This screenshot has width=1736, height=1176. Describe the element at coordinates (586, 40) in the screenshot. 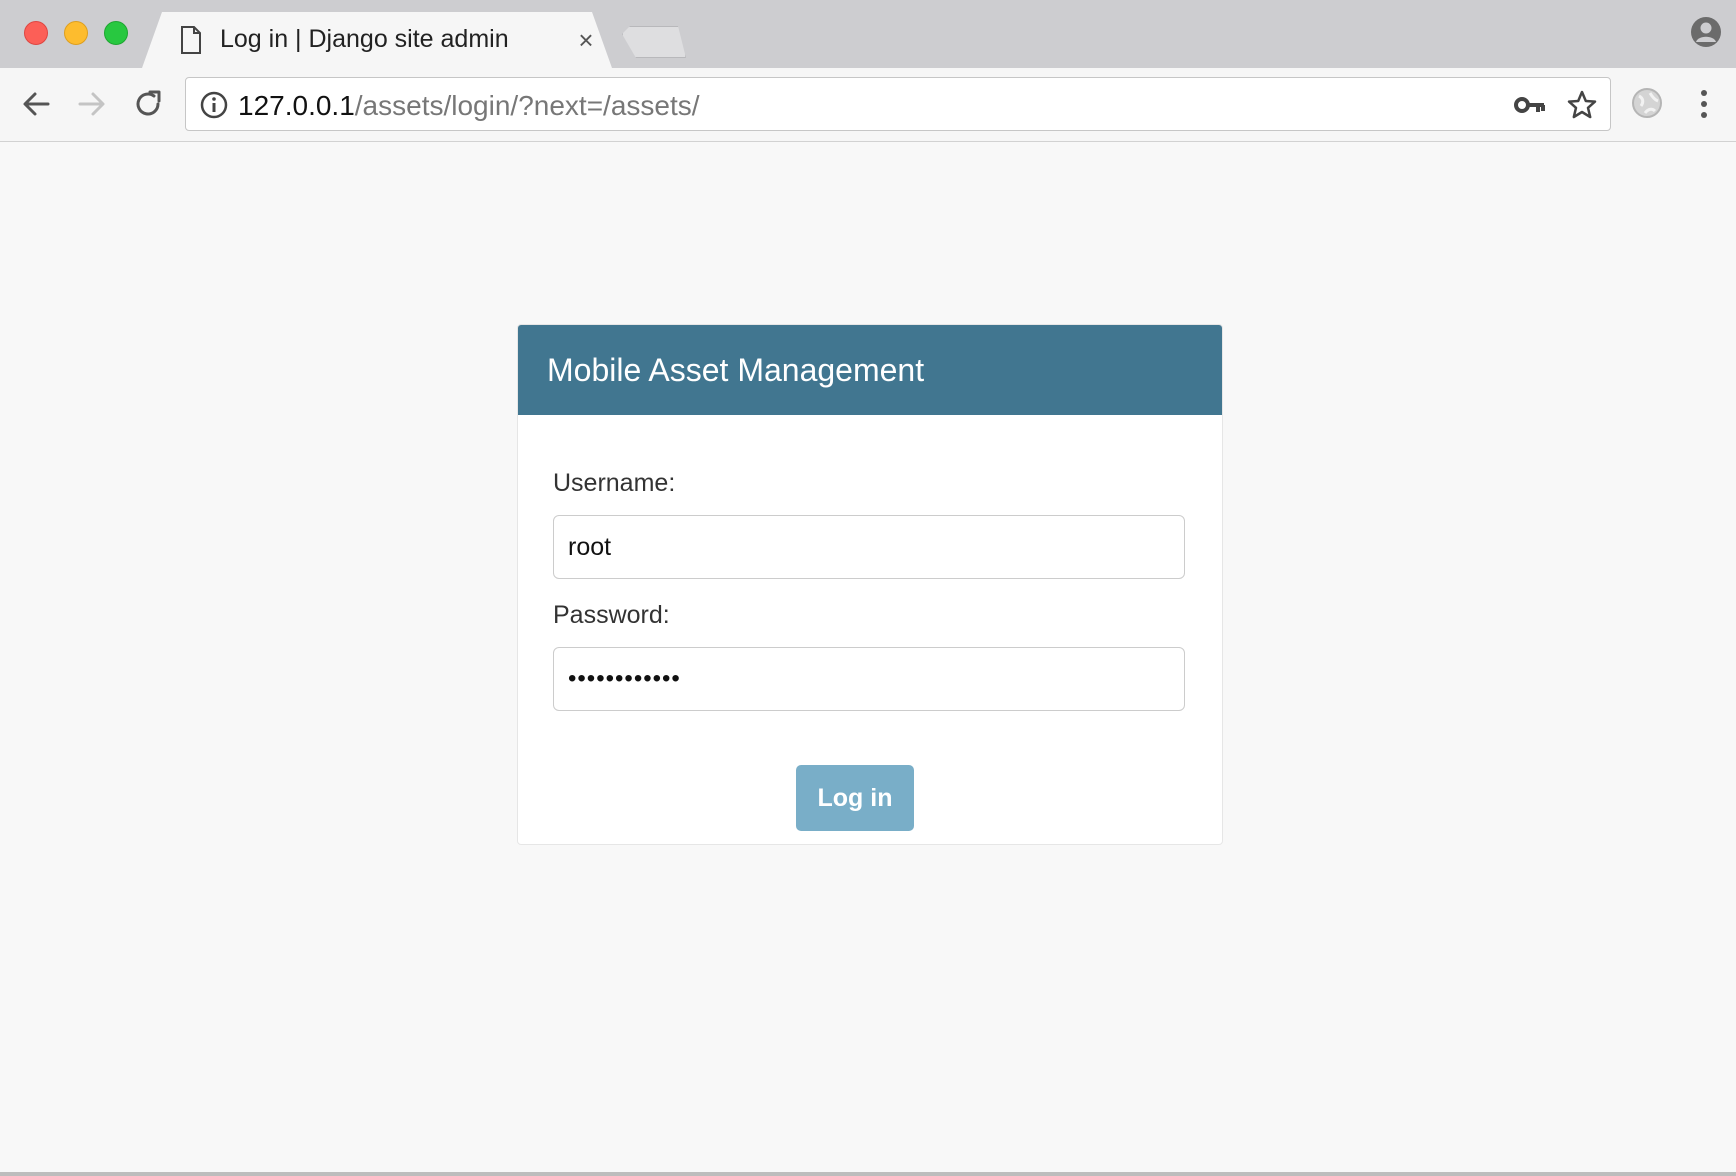

I see `tab-close-icon: ×` at that location.